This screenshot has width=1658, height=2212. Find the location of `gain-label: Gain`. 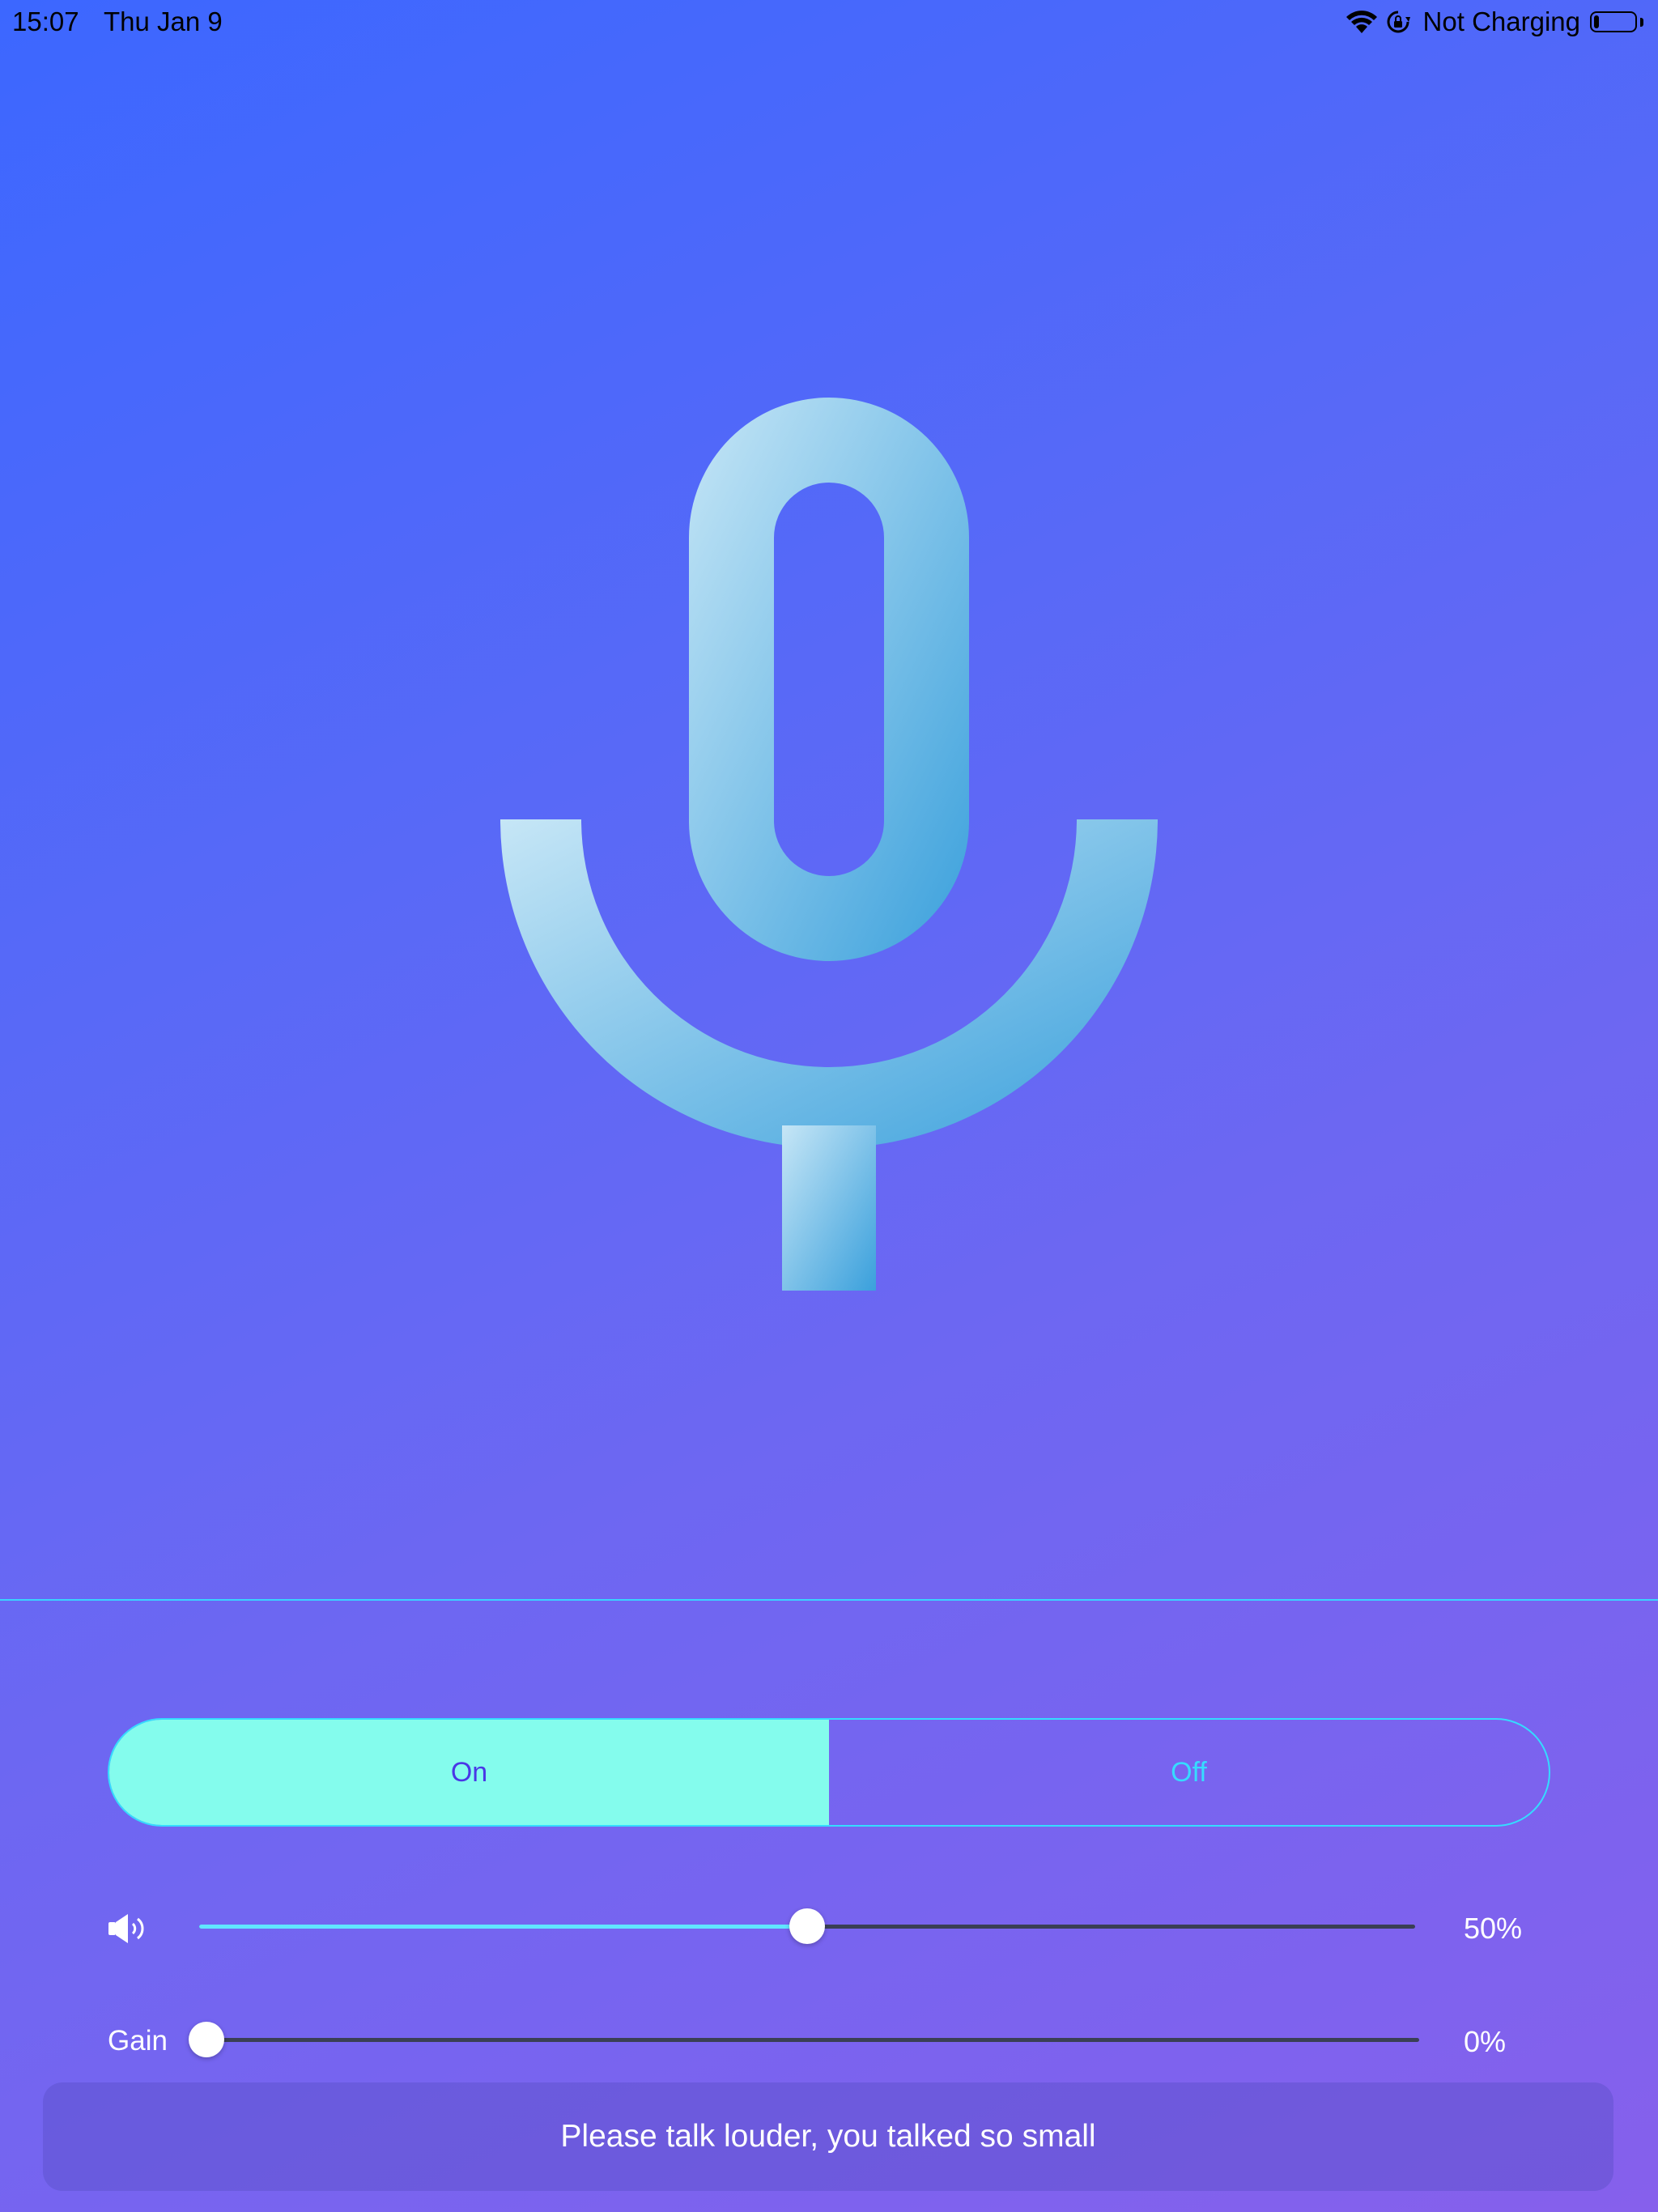

gain-label: Gain is located at coordinates (138, 2041).